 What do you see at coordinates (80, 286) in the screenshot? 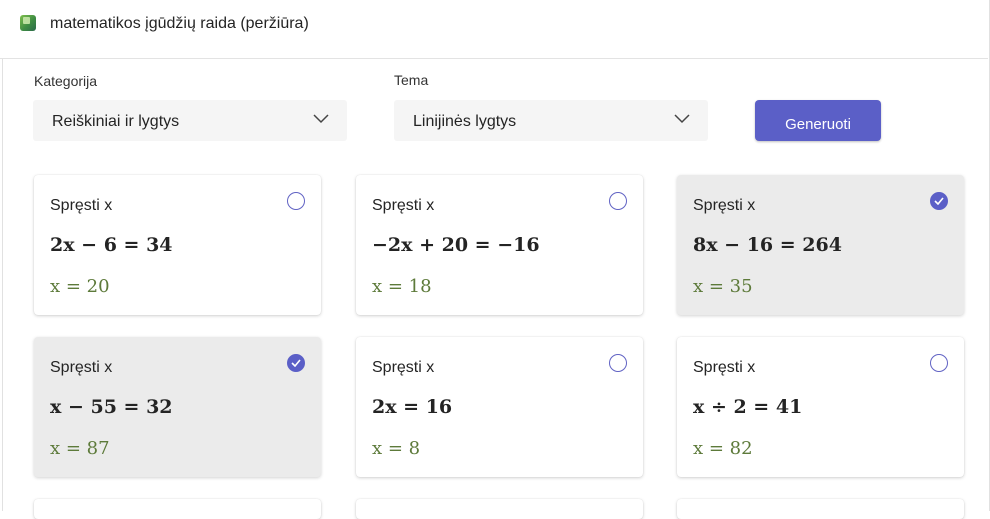
I see `card-answer: x = 20` at bounding box center [80, 286].